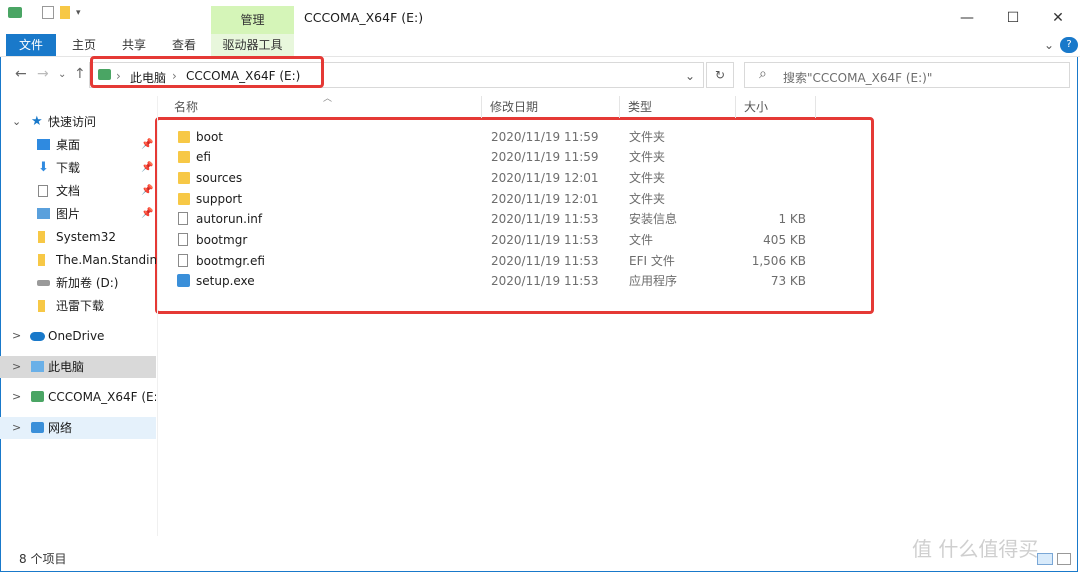  I want to click on cloud-icon, so click(37, 336).